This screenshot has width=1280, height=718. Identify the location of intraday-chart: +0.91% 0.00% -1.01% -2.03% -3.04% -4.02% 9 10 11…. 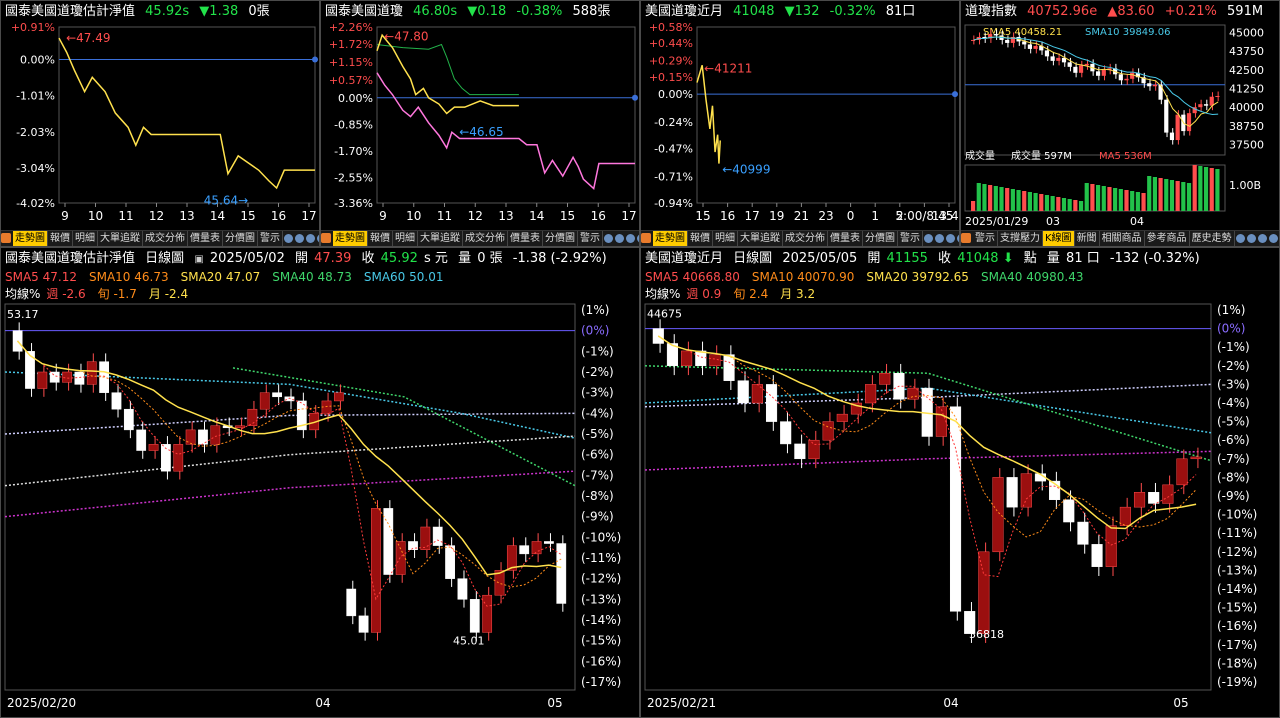
(160, 128).